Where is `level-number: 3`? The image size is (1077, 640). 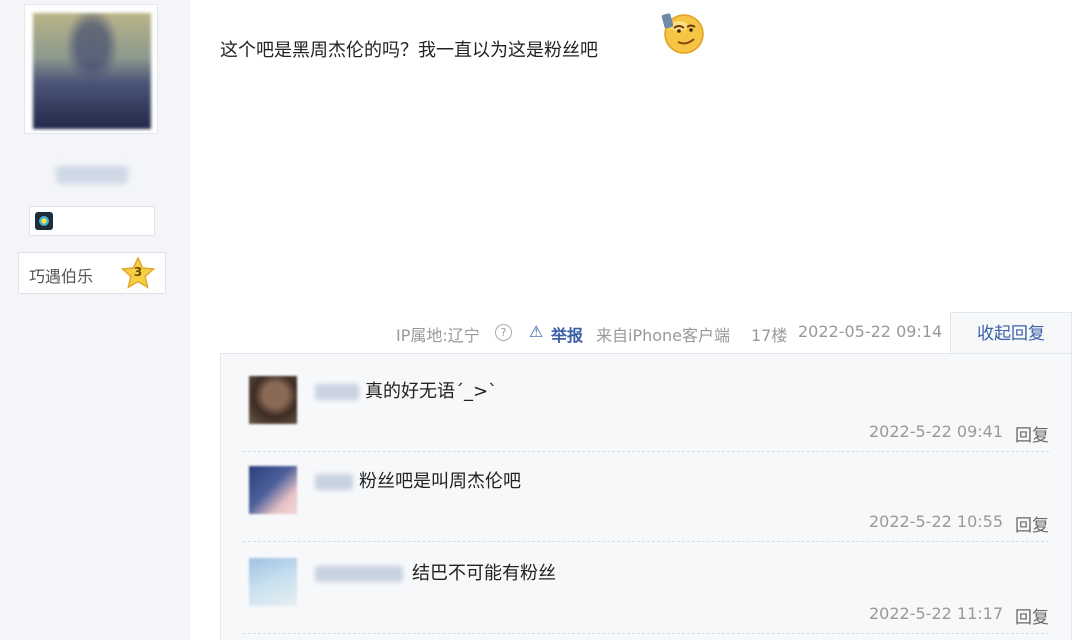 level-number: 3 is located at coordinates (138, 272).